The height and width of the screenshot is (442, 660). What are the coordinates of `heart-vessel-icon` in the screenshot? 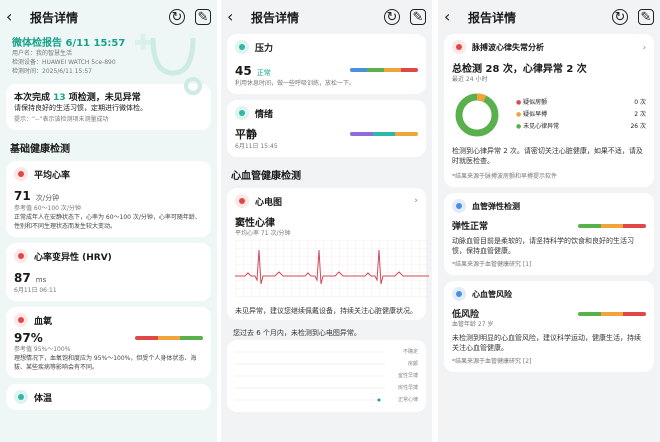 It's located at (459, 294).